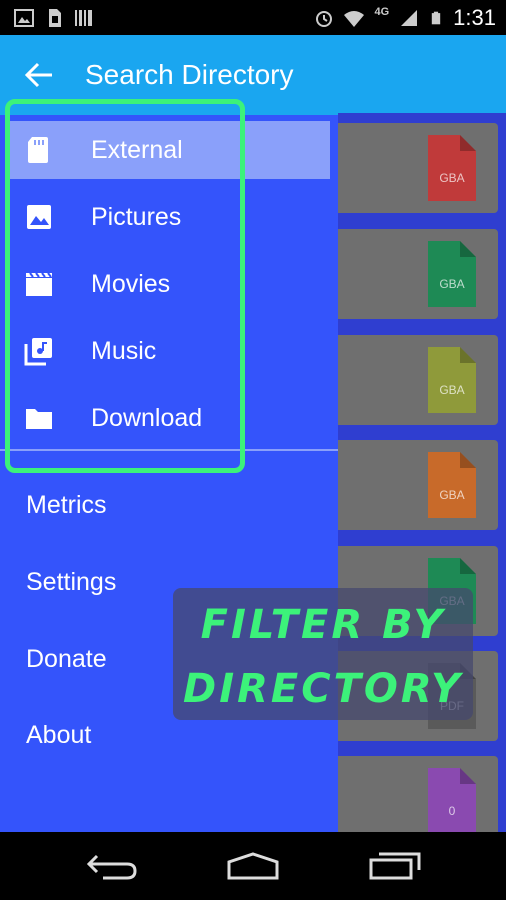  I want to click on wifi-icon, so click(354, 19).